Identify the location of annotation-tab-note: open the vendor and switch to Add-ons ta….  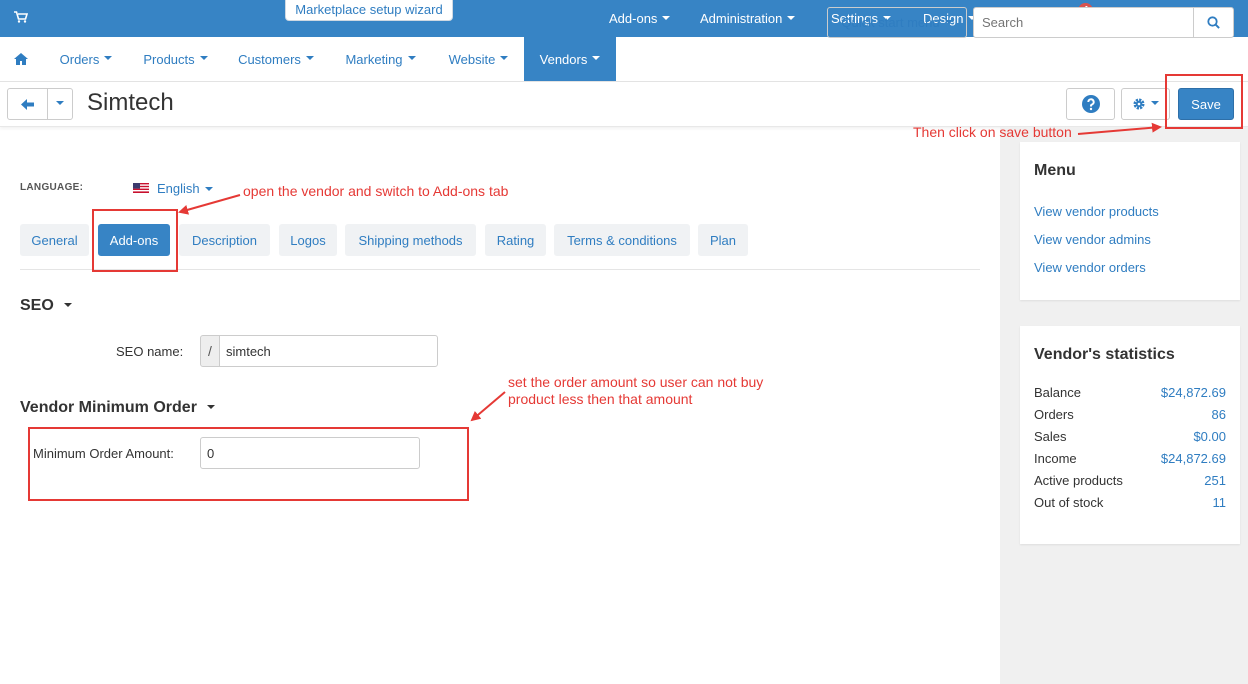
(376, 191).